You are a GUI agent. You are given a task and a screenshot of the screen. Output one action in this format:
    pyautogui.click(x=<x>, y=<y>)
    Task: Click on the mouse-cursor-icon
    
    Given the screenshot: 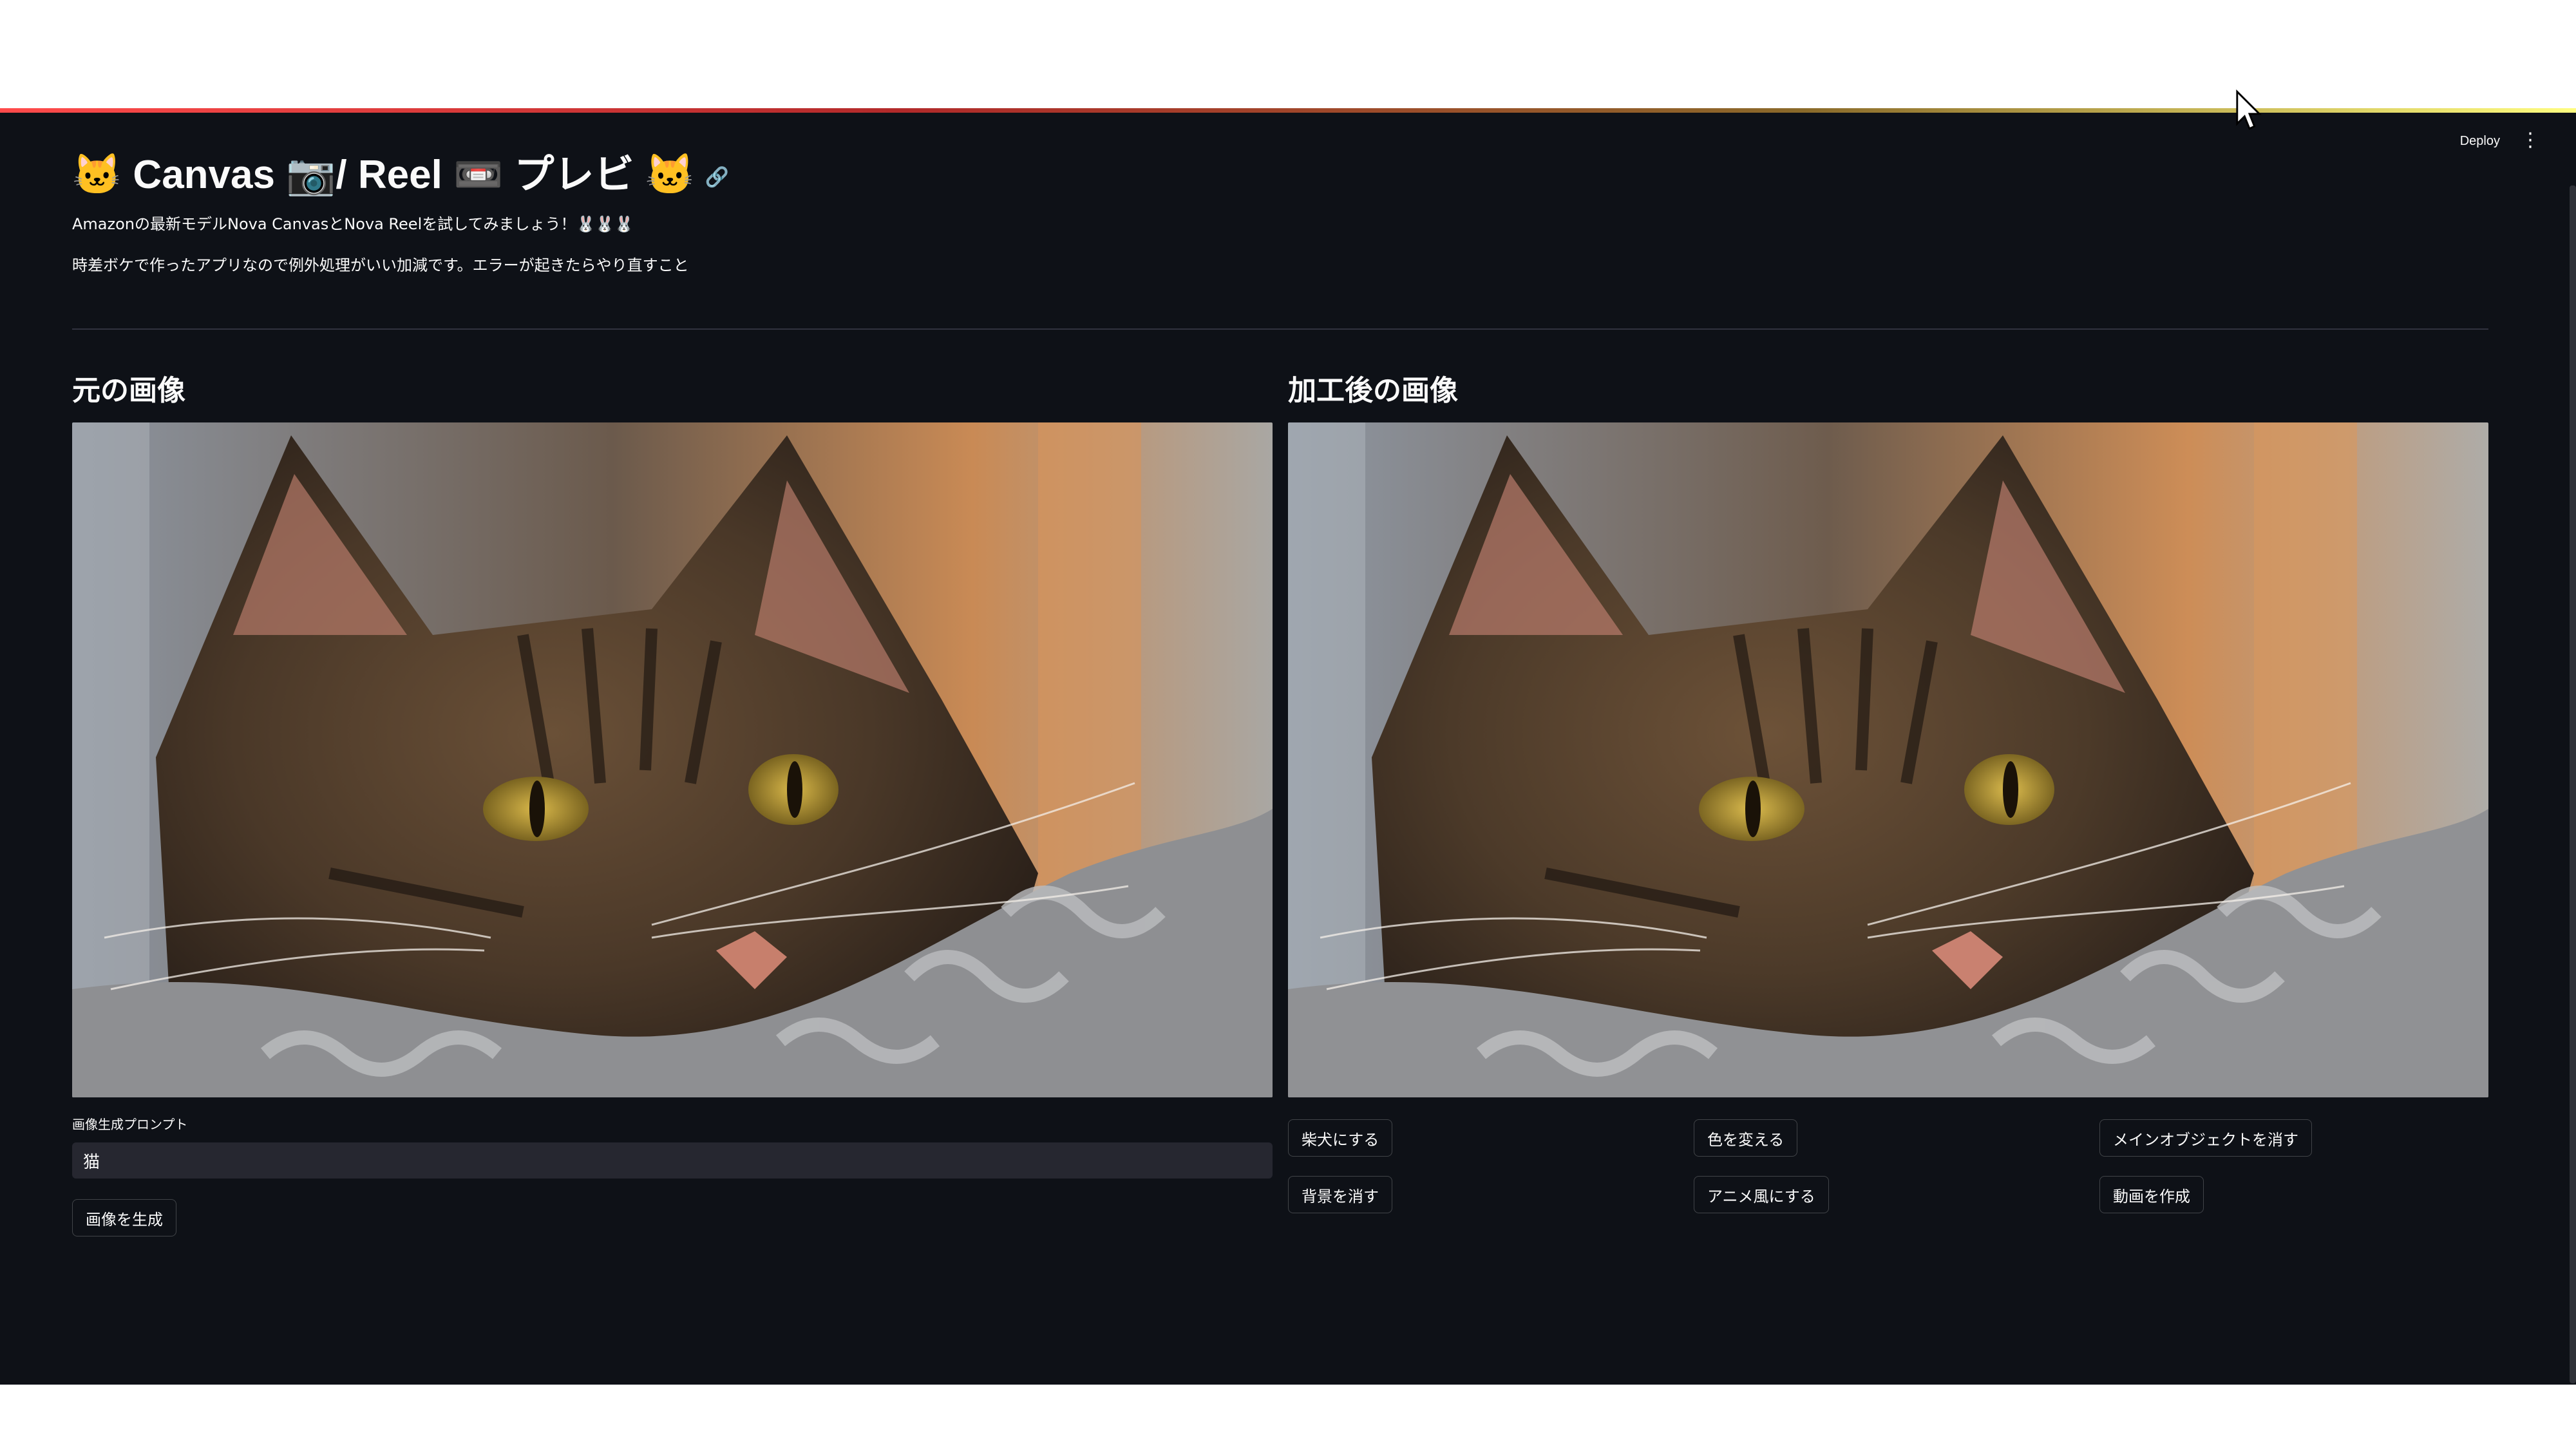 What is the action you would take?
    pyautogui.click(x=2249, y=109)
    